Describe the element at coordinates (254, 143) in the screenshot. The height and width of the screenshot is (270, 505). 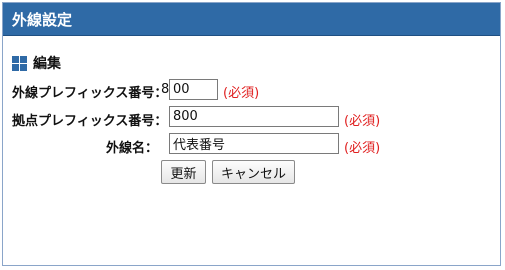
I see `line-name-input` at that location.